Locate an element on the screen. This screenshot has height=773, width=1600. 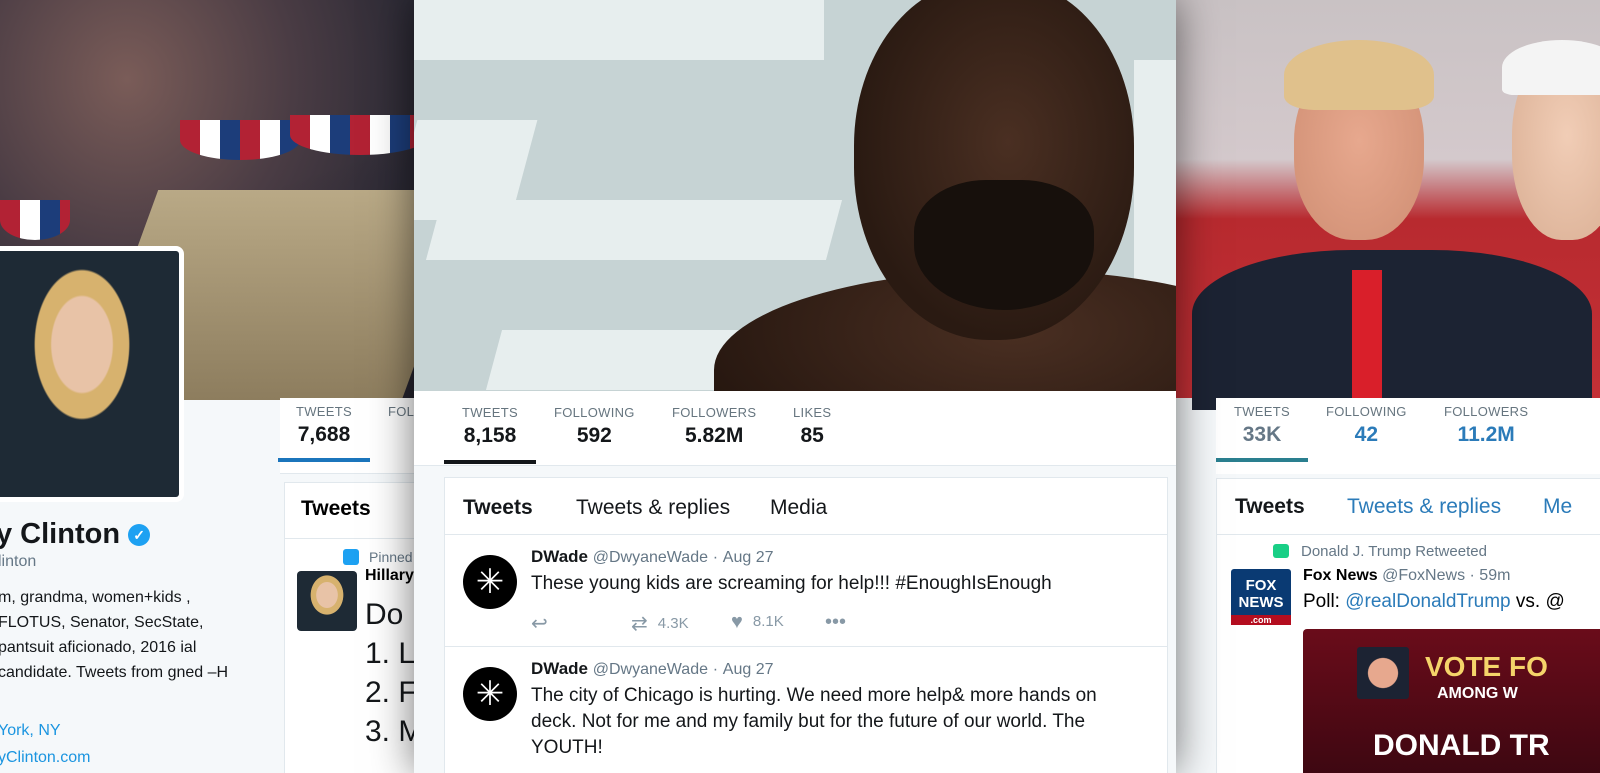
tweet-handle: @FoxNews is located at coordinates (1423, 575).